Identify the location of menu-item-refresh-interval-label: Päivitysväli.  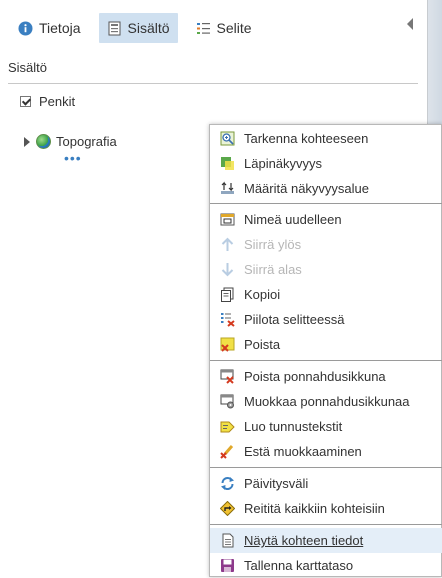
(276, 483).